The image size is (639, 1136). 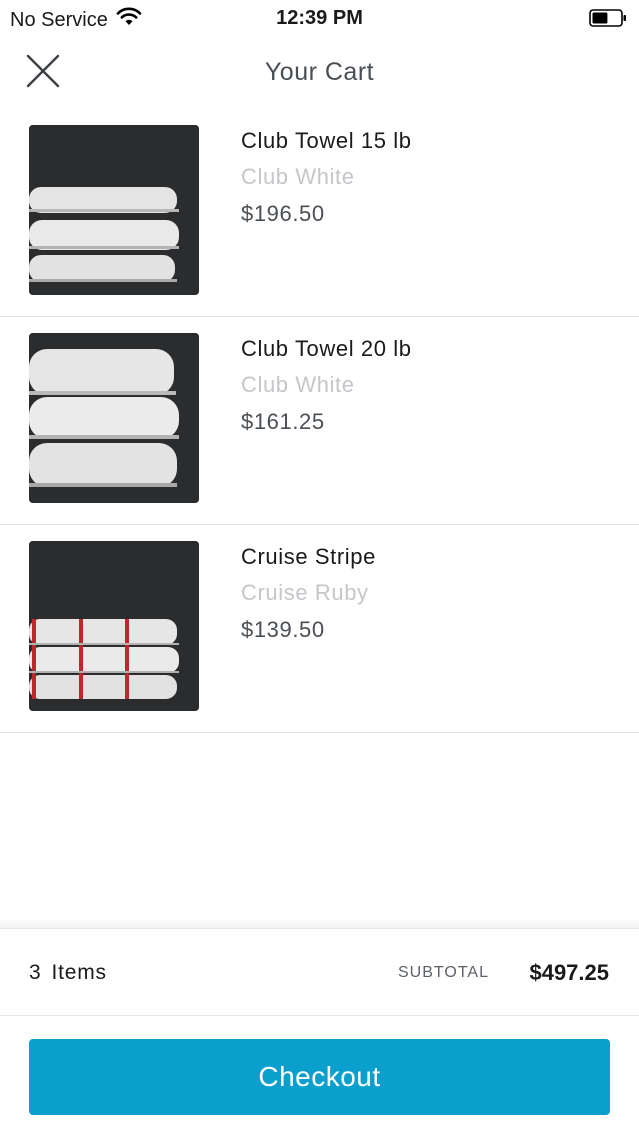 I want to click on product-price: $161.25, so click(x=283, y=421).